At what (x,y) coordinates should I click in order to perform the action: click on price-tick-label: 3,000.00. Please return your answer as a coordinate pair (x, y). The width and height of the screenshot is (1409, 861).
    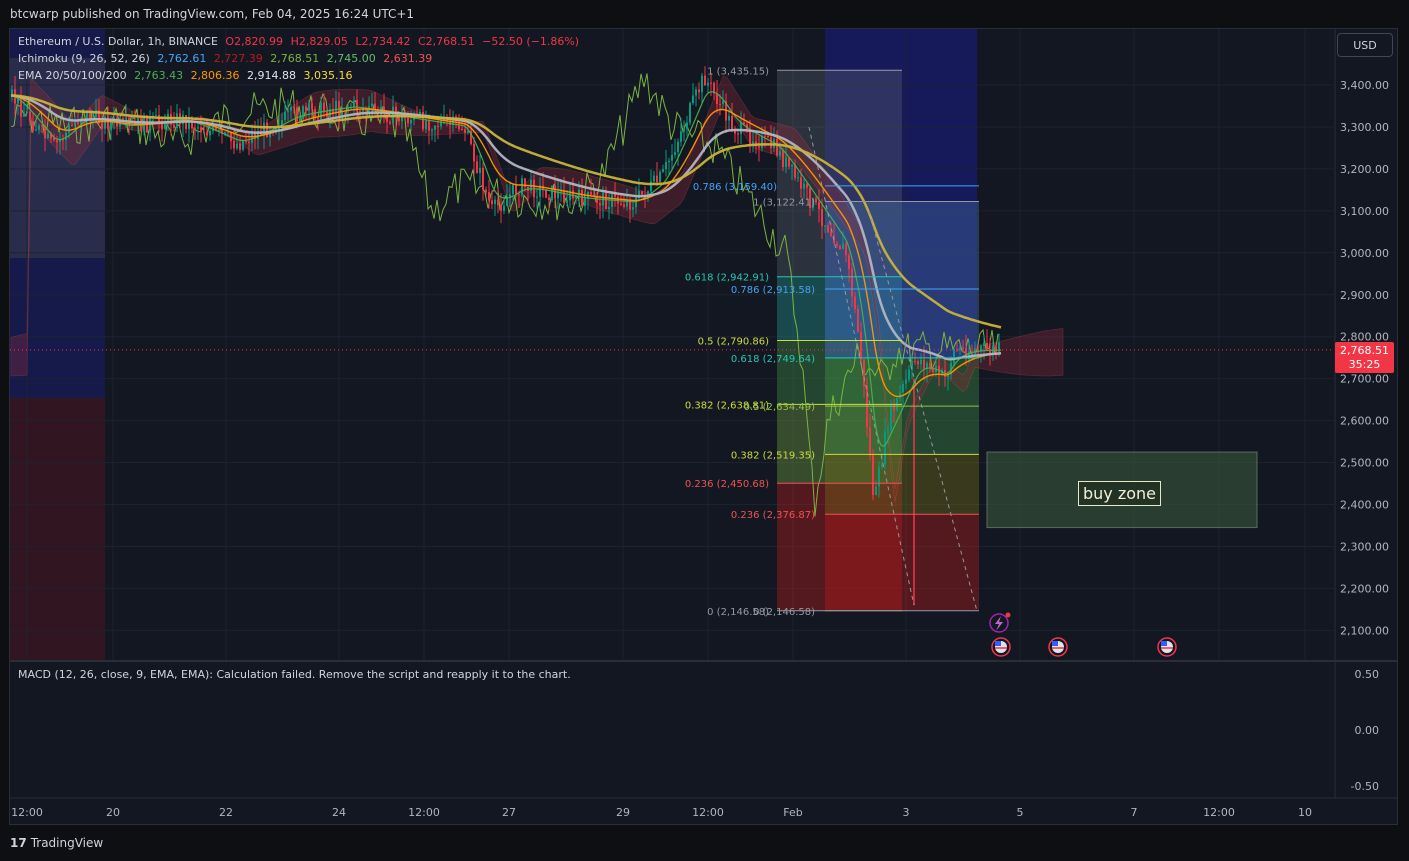
    Looking at the image, I should click on (1364, 253).